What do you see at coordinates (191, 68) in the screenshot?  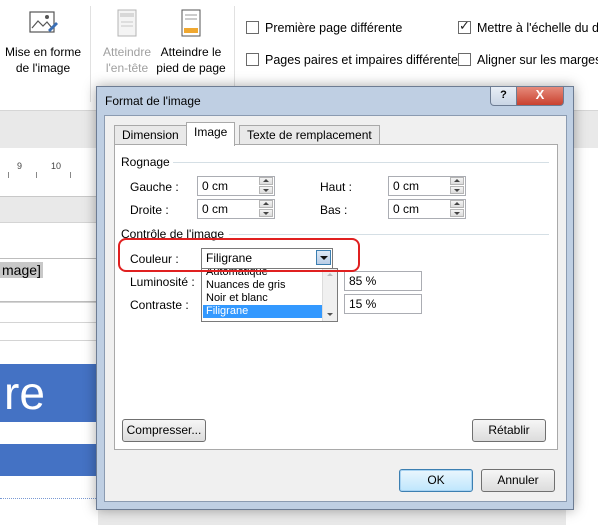 I see `goto-footer-label-2: pied de page` at bounding box center [191, 68].